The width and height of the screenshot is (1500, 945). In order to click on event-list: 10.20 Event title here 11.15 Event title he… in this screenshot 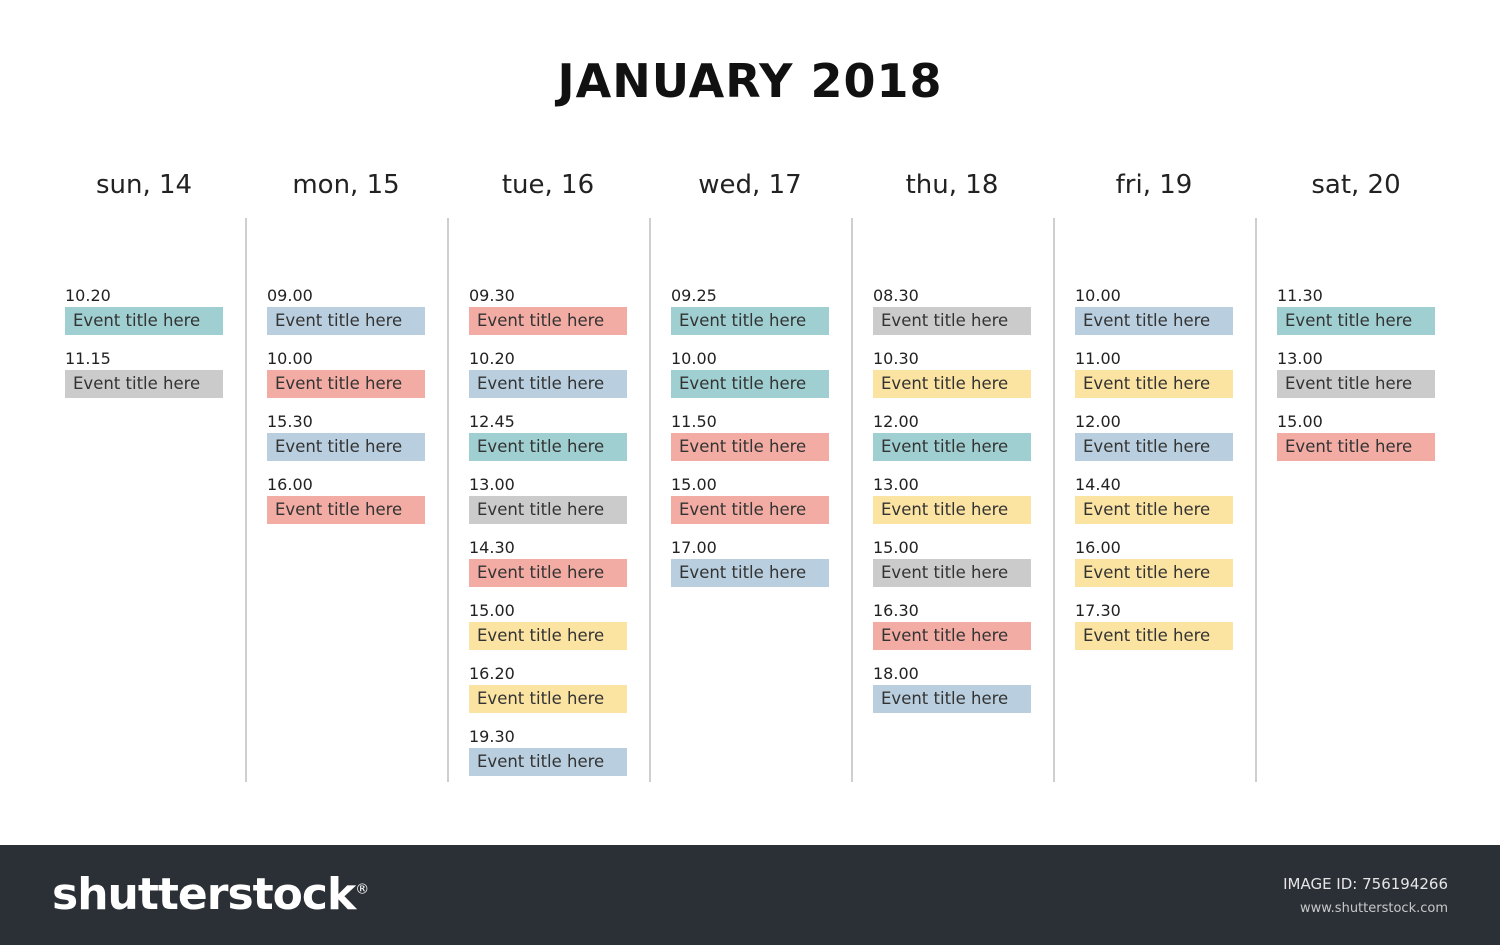, I will do `click(144, 349)`.